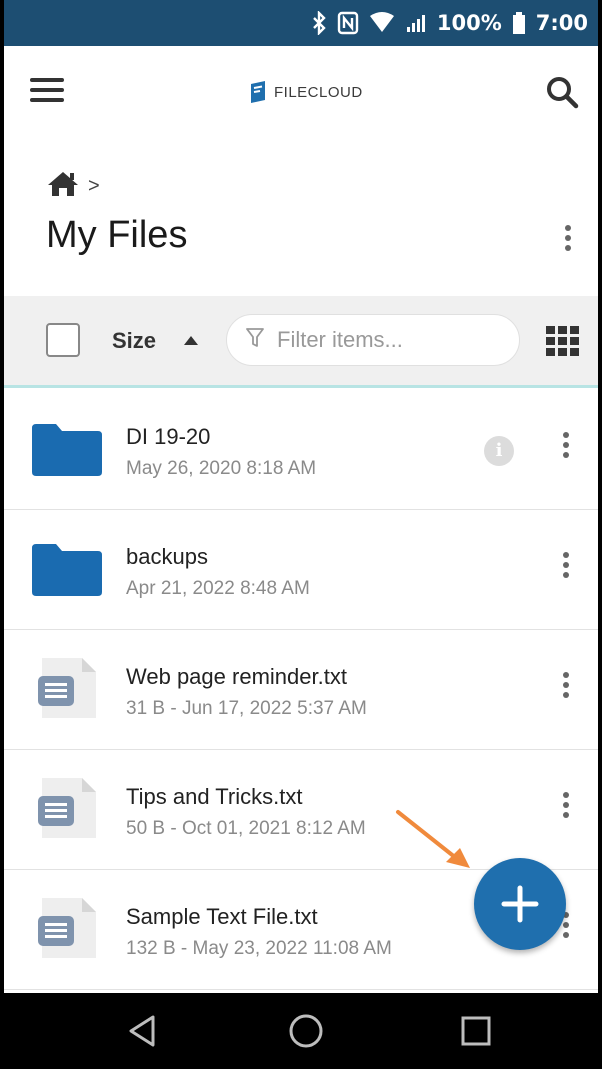  I want to click on battery-percent: 100%, so click(469, 23).